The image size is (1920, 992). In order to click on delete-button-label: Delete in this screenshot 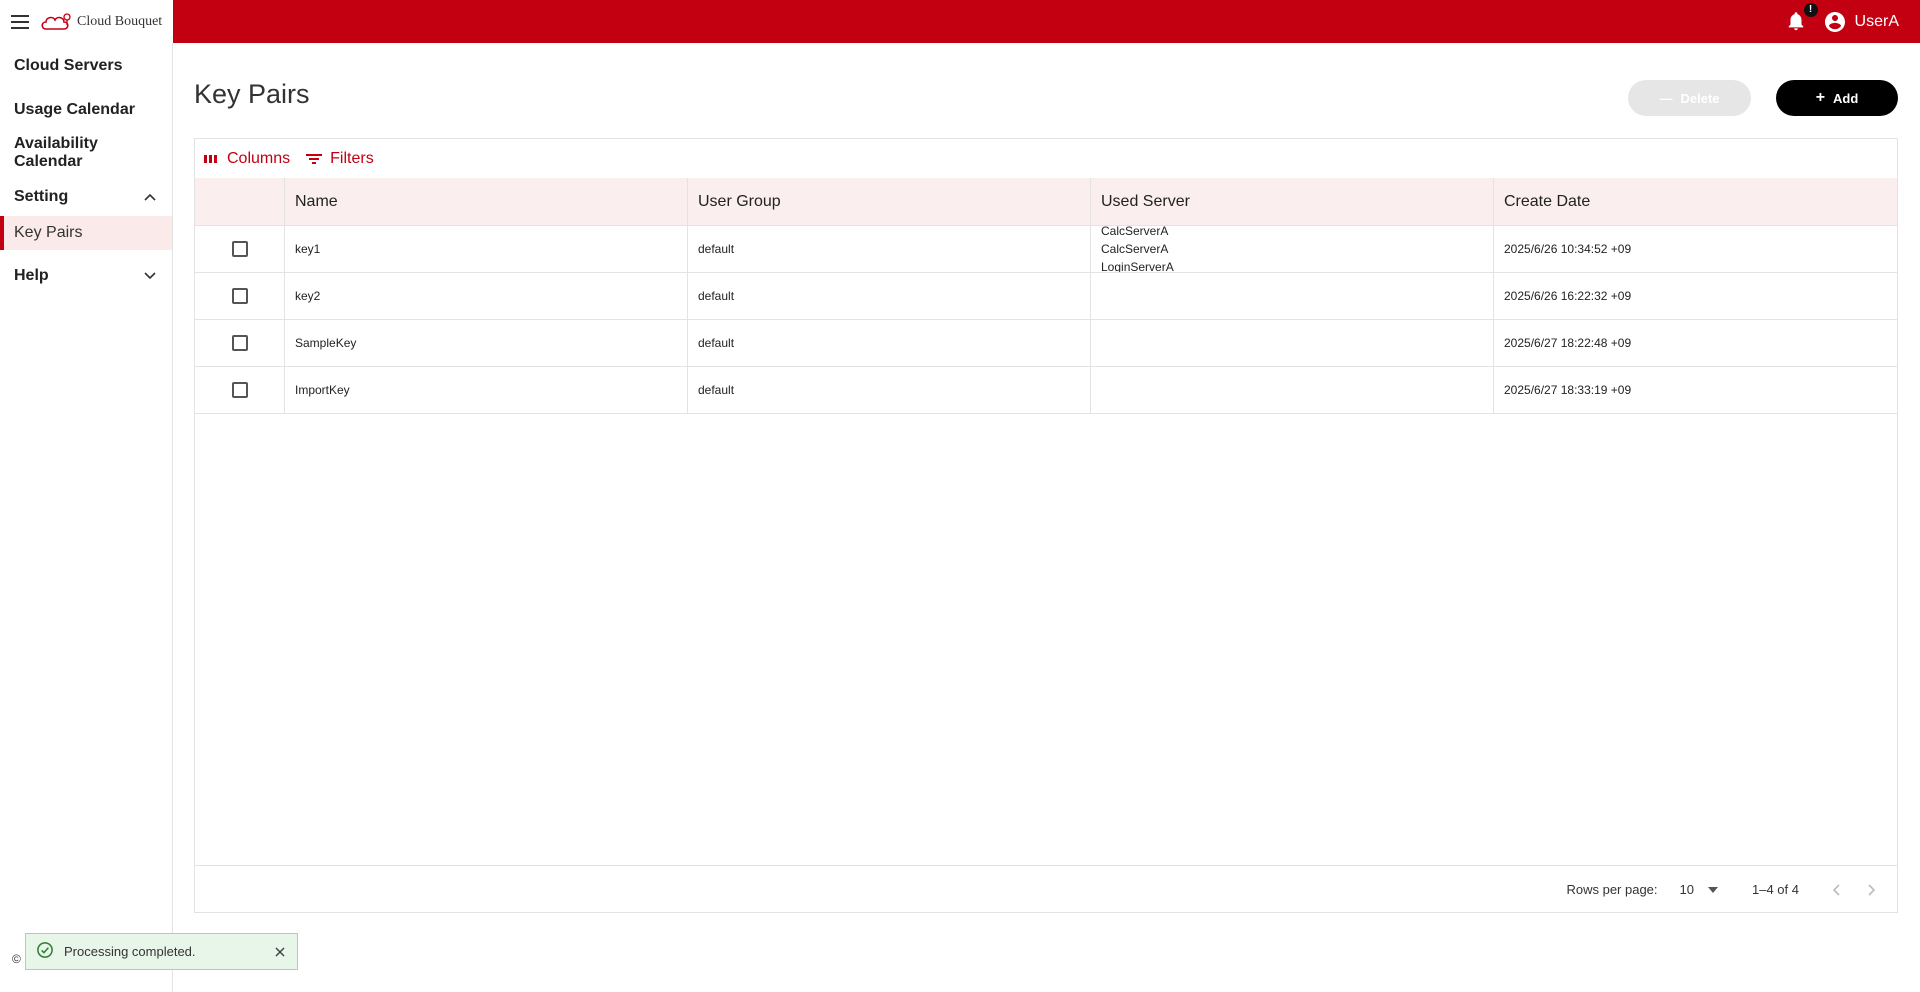, I will do `click(1700, 98)`.